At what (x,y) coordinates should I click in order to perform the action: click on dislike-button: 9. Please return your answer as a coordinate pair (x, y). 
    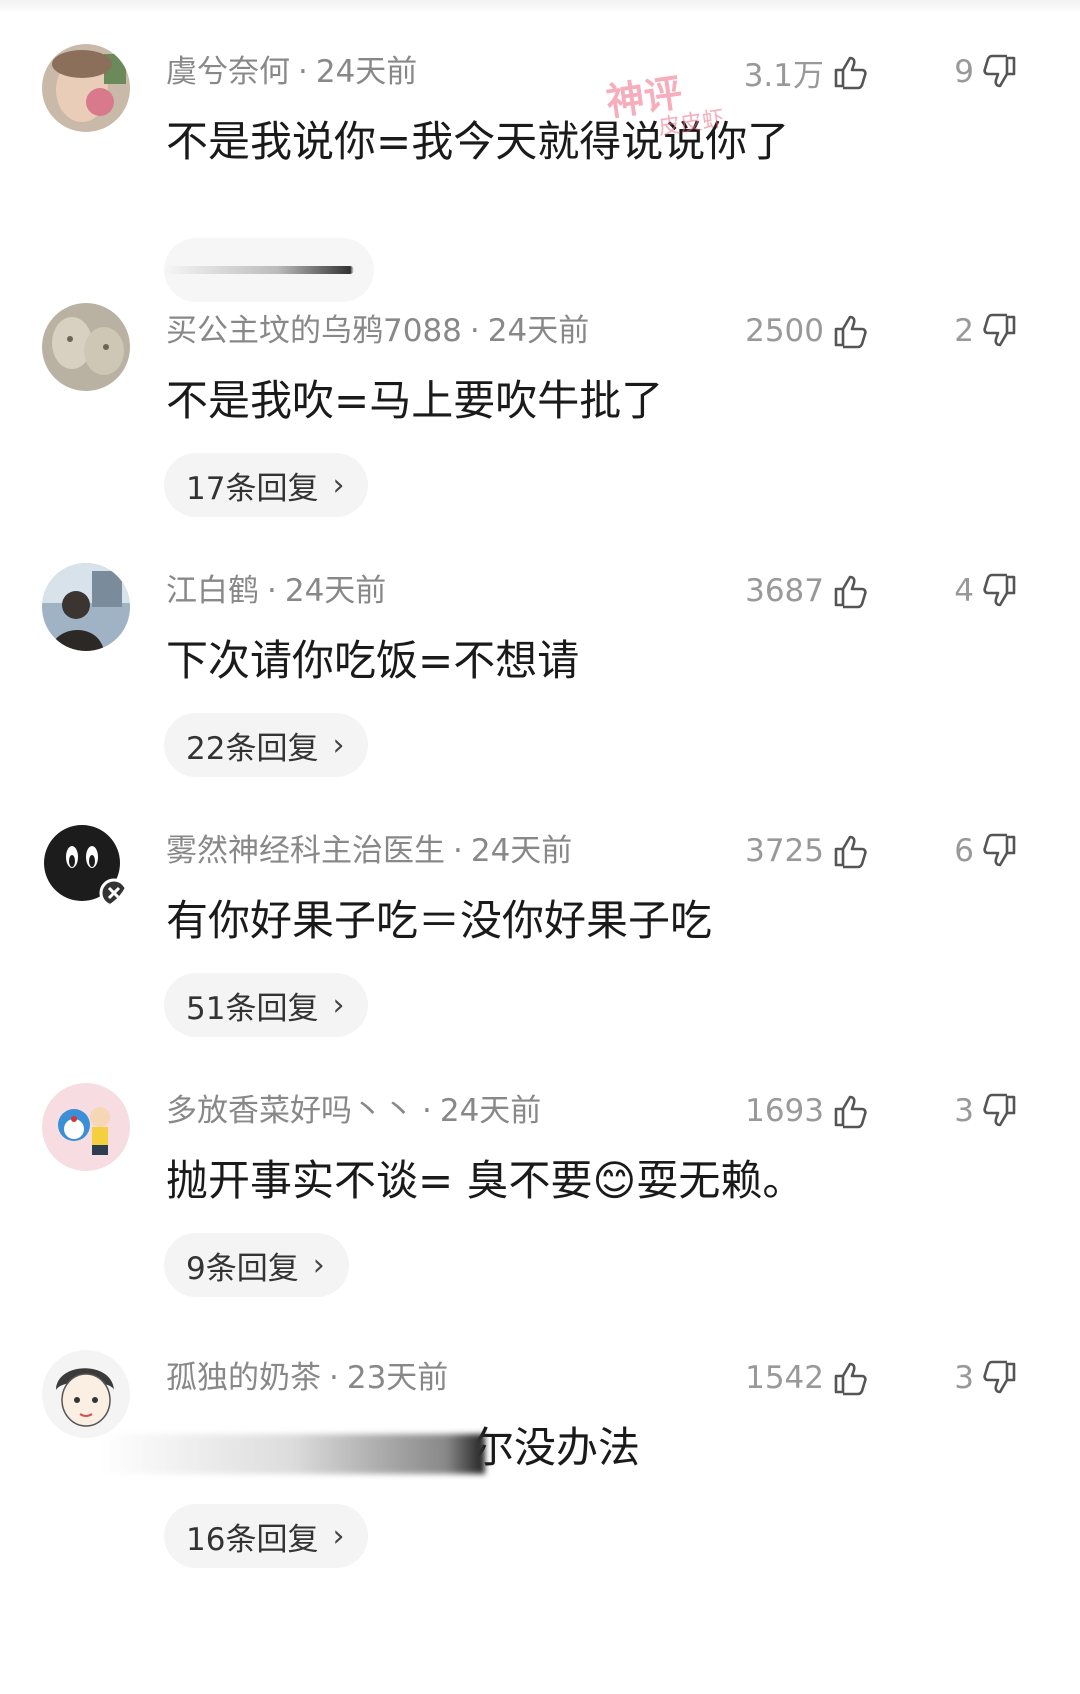
    Looking at the image, I should click on (987, 72).